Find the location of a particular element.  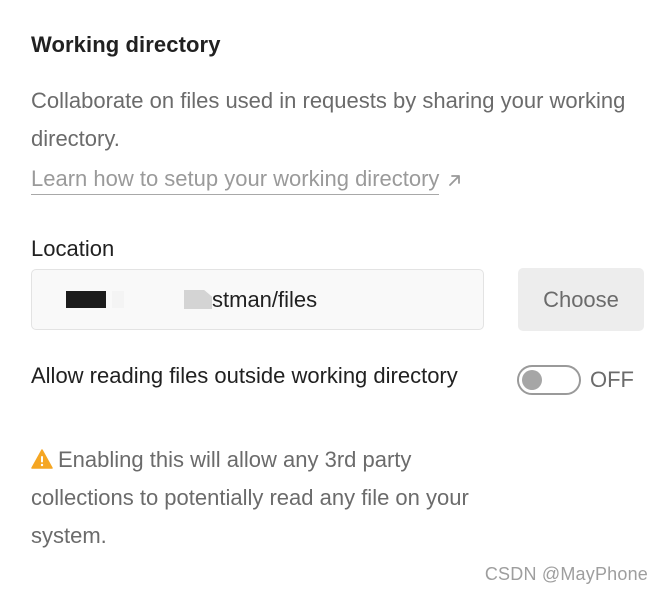

arrow-up-right-icon is located at coordinates (455, 180).